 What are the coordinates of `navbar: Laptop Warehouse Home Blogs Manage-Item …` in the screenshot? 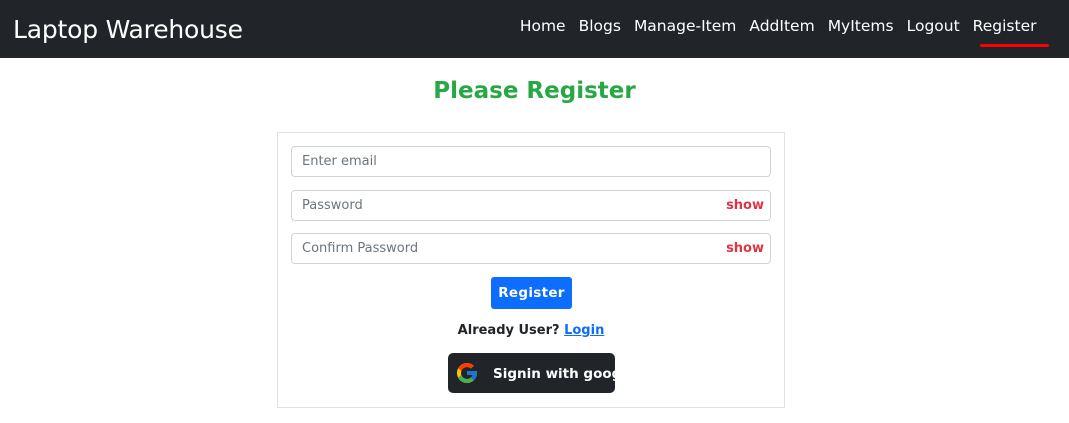 It's located at (534, 29).